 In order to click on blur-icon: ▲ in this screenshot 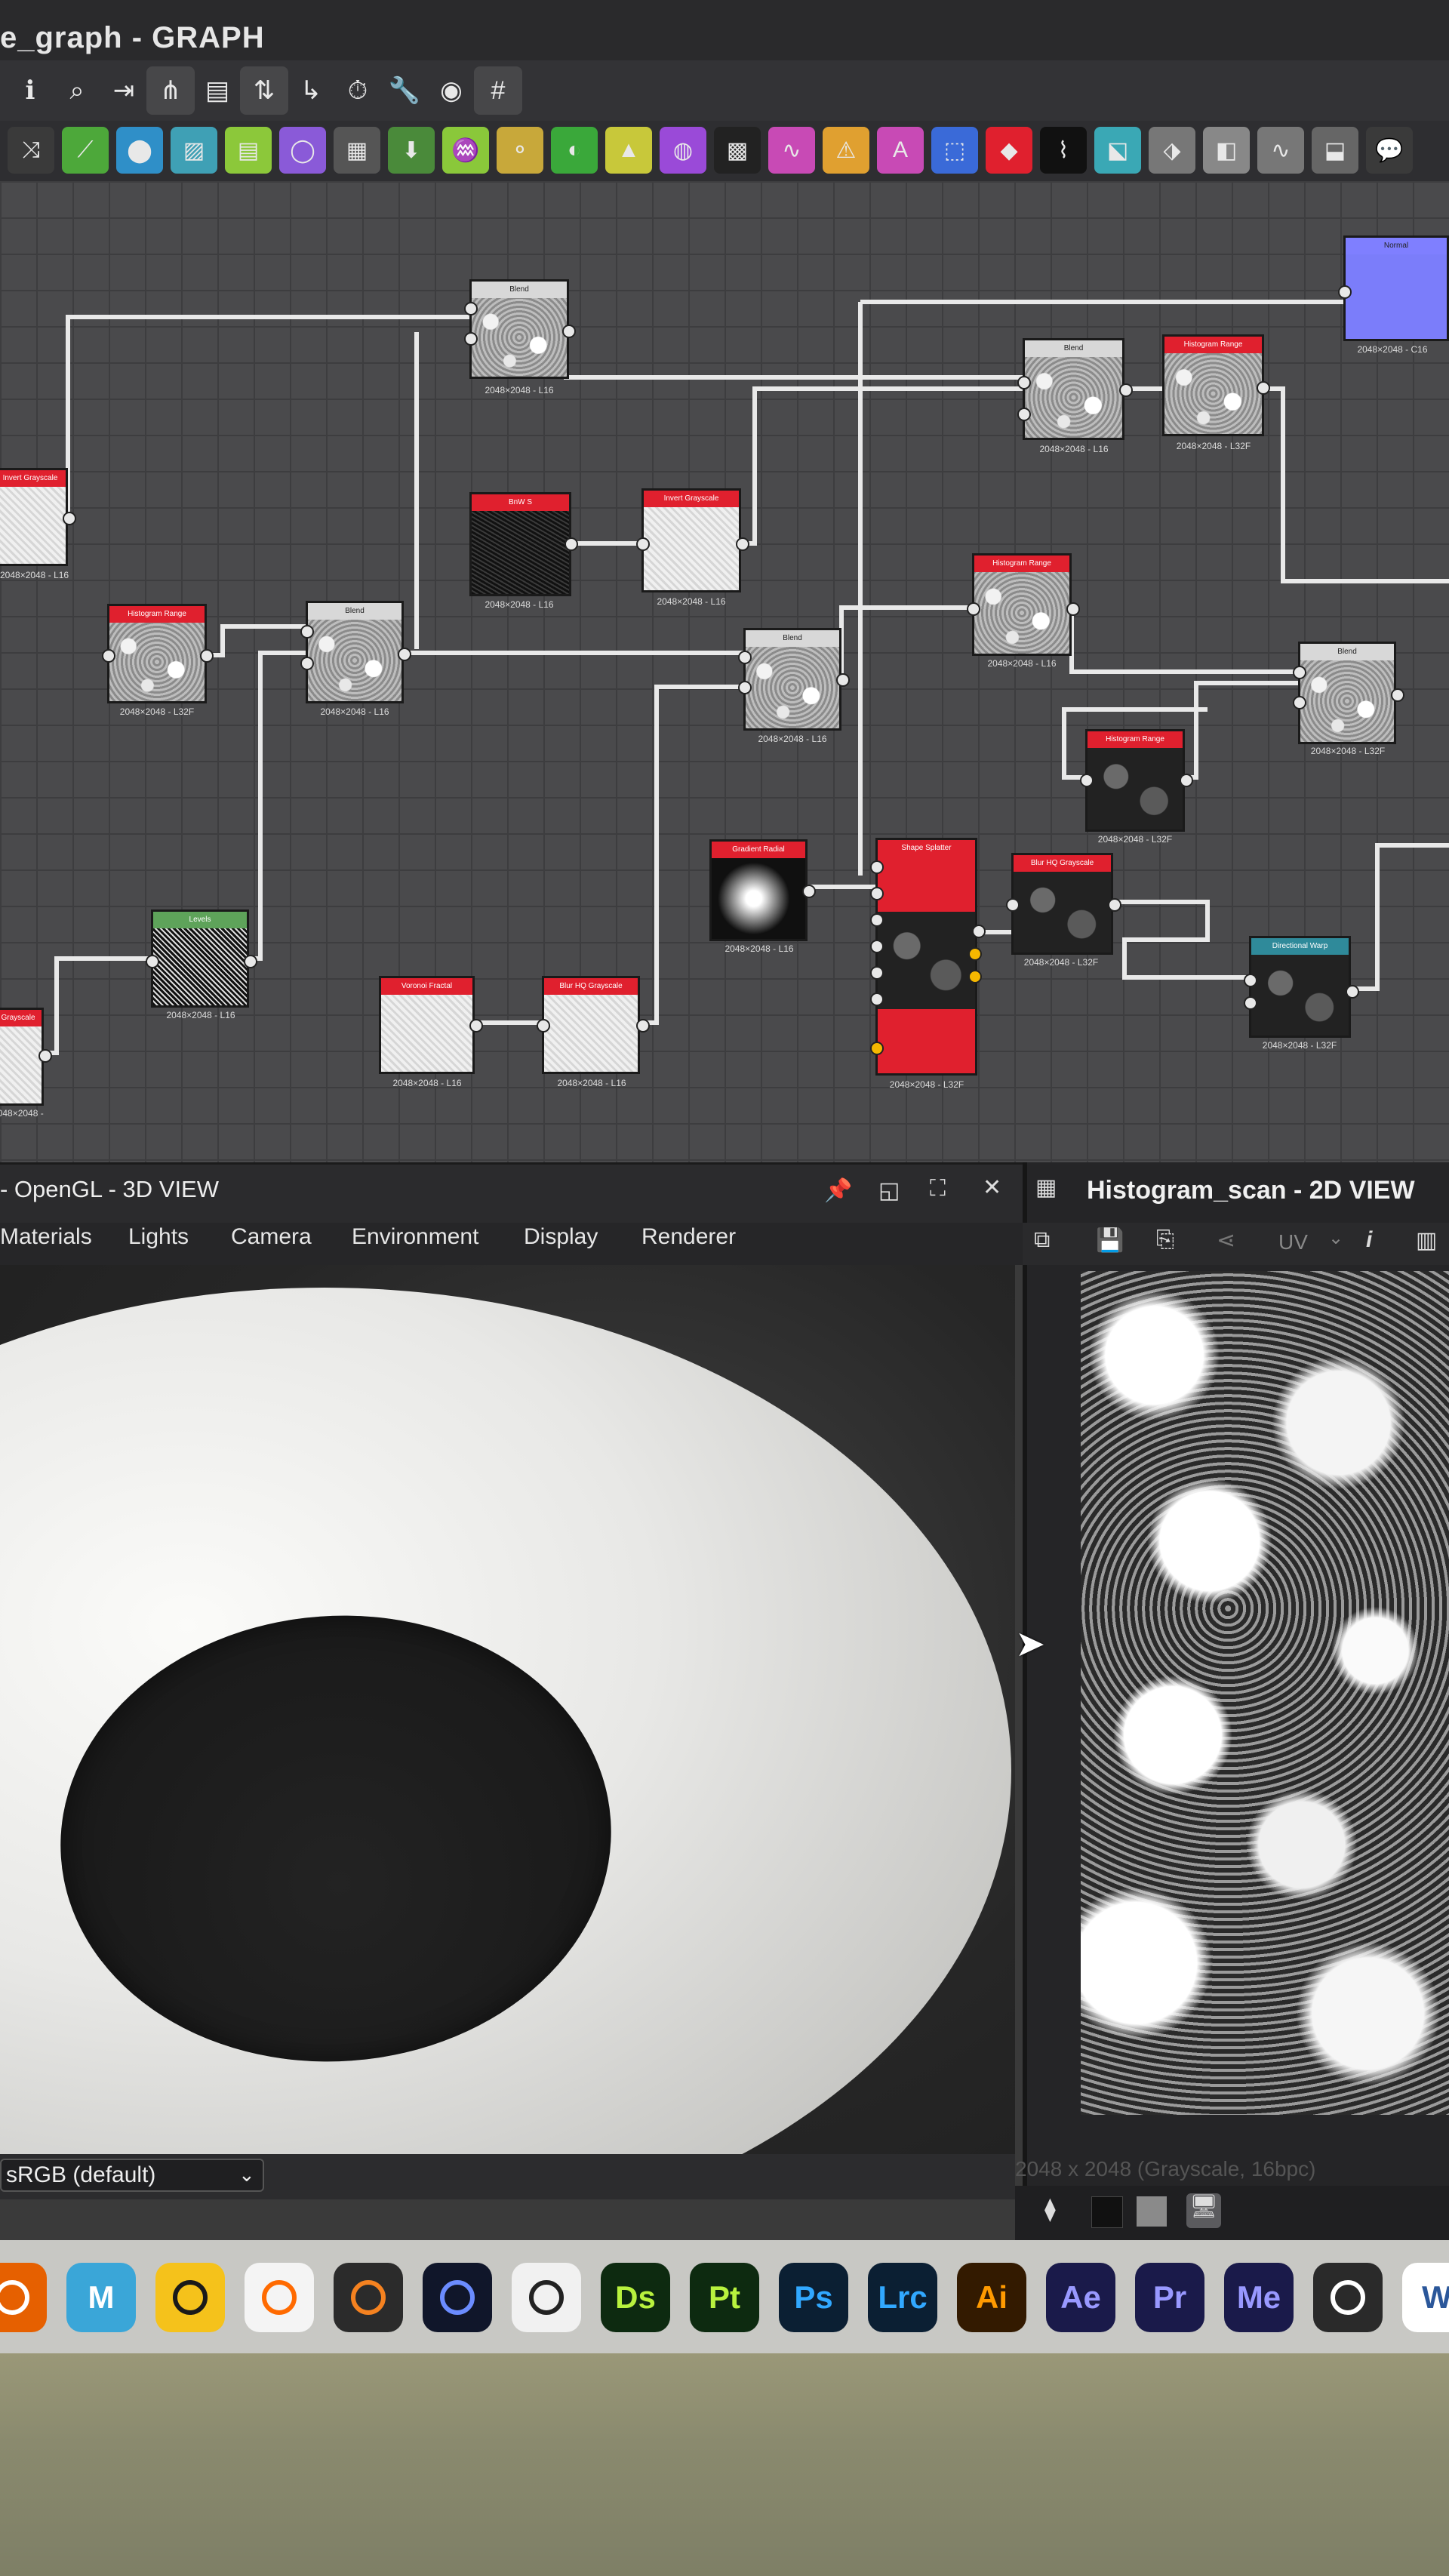, I will do `click(628, 150)`.